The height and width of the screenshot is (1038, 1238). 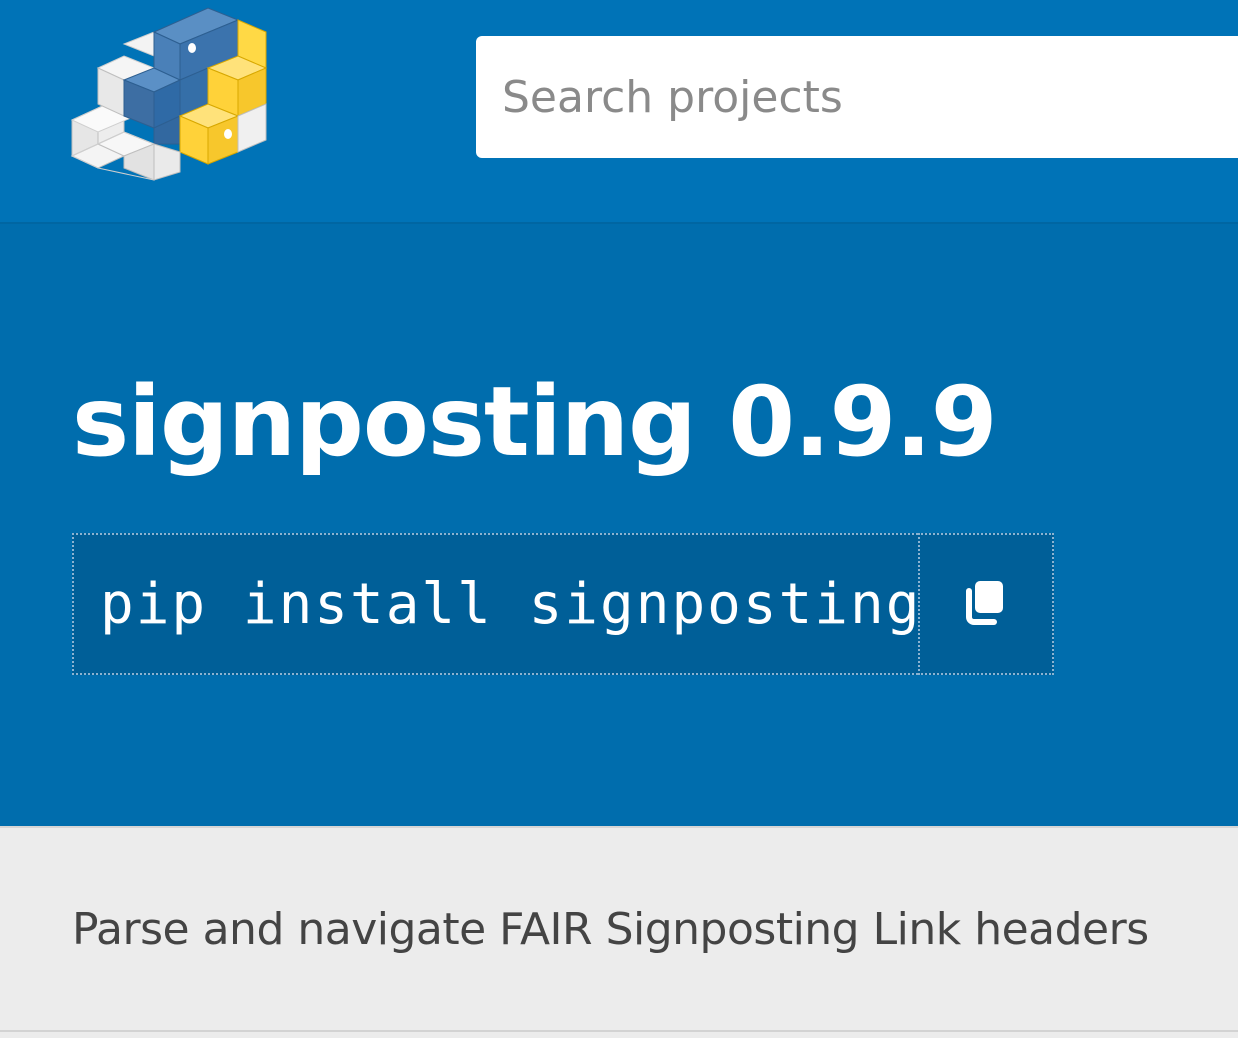 I want to click on pip-command-text: pip install signposting, so click(x=495, y=604).